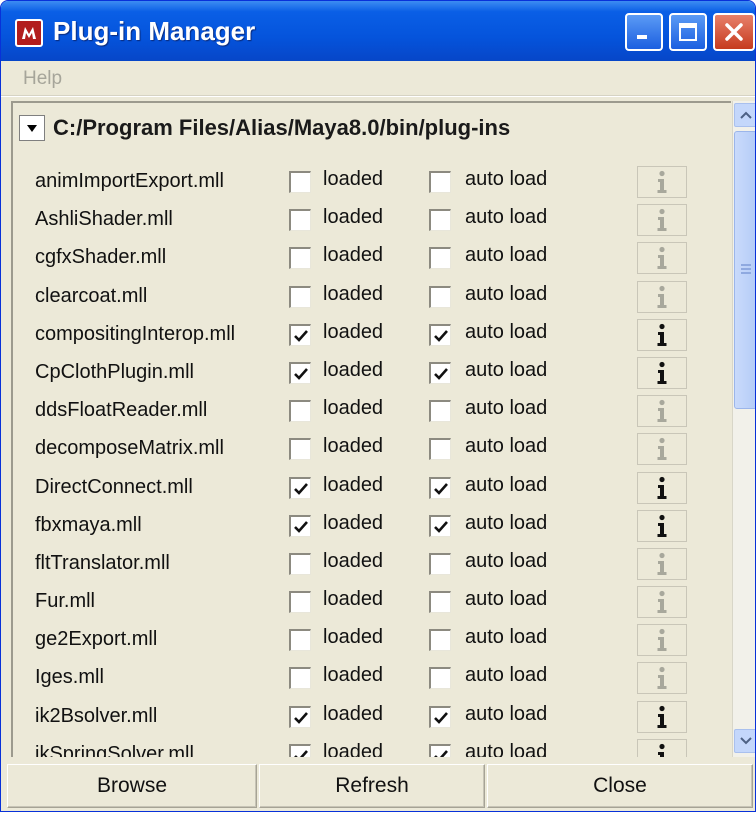  I want to click on close-window-button, so click(734, 32).